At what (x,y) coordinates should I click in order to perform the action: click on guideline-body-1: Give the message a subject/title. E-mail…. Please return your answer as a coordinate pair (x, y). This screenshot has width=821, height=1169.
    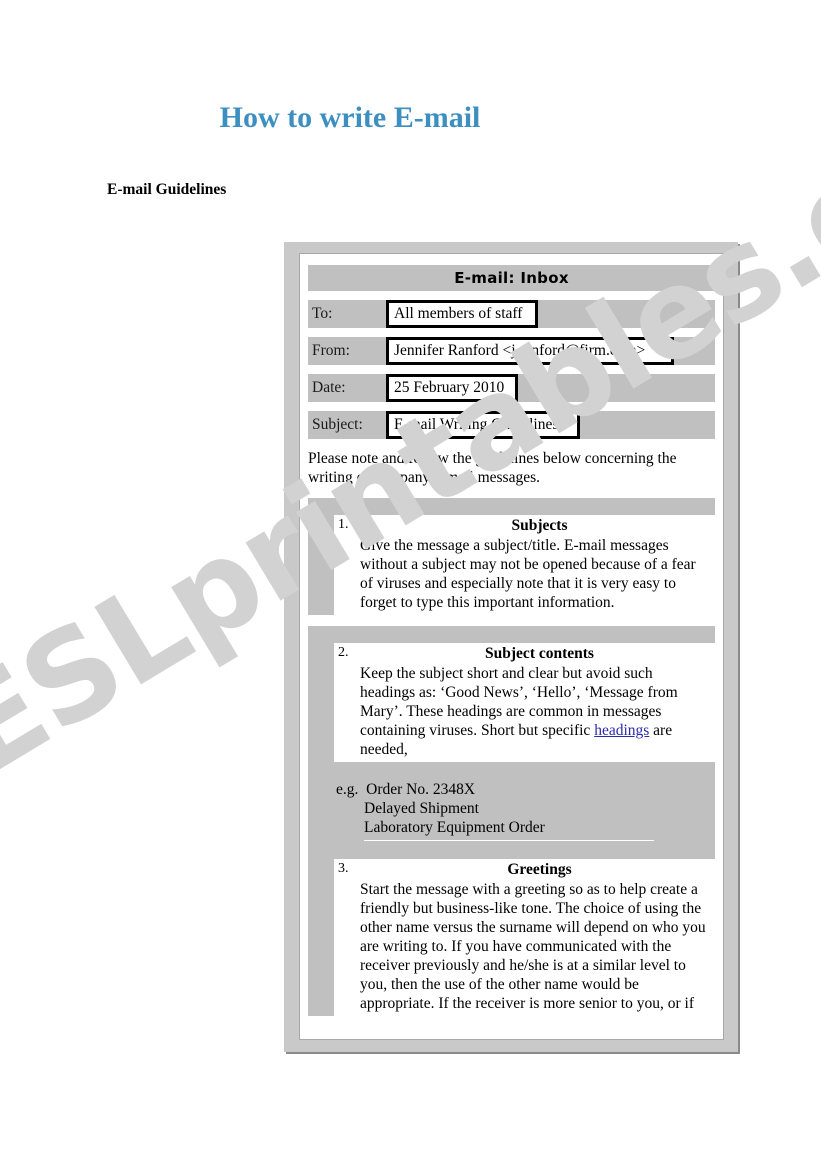
    Looking at the image, I should click on (528, 574).